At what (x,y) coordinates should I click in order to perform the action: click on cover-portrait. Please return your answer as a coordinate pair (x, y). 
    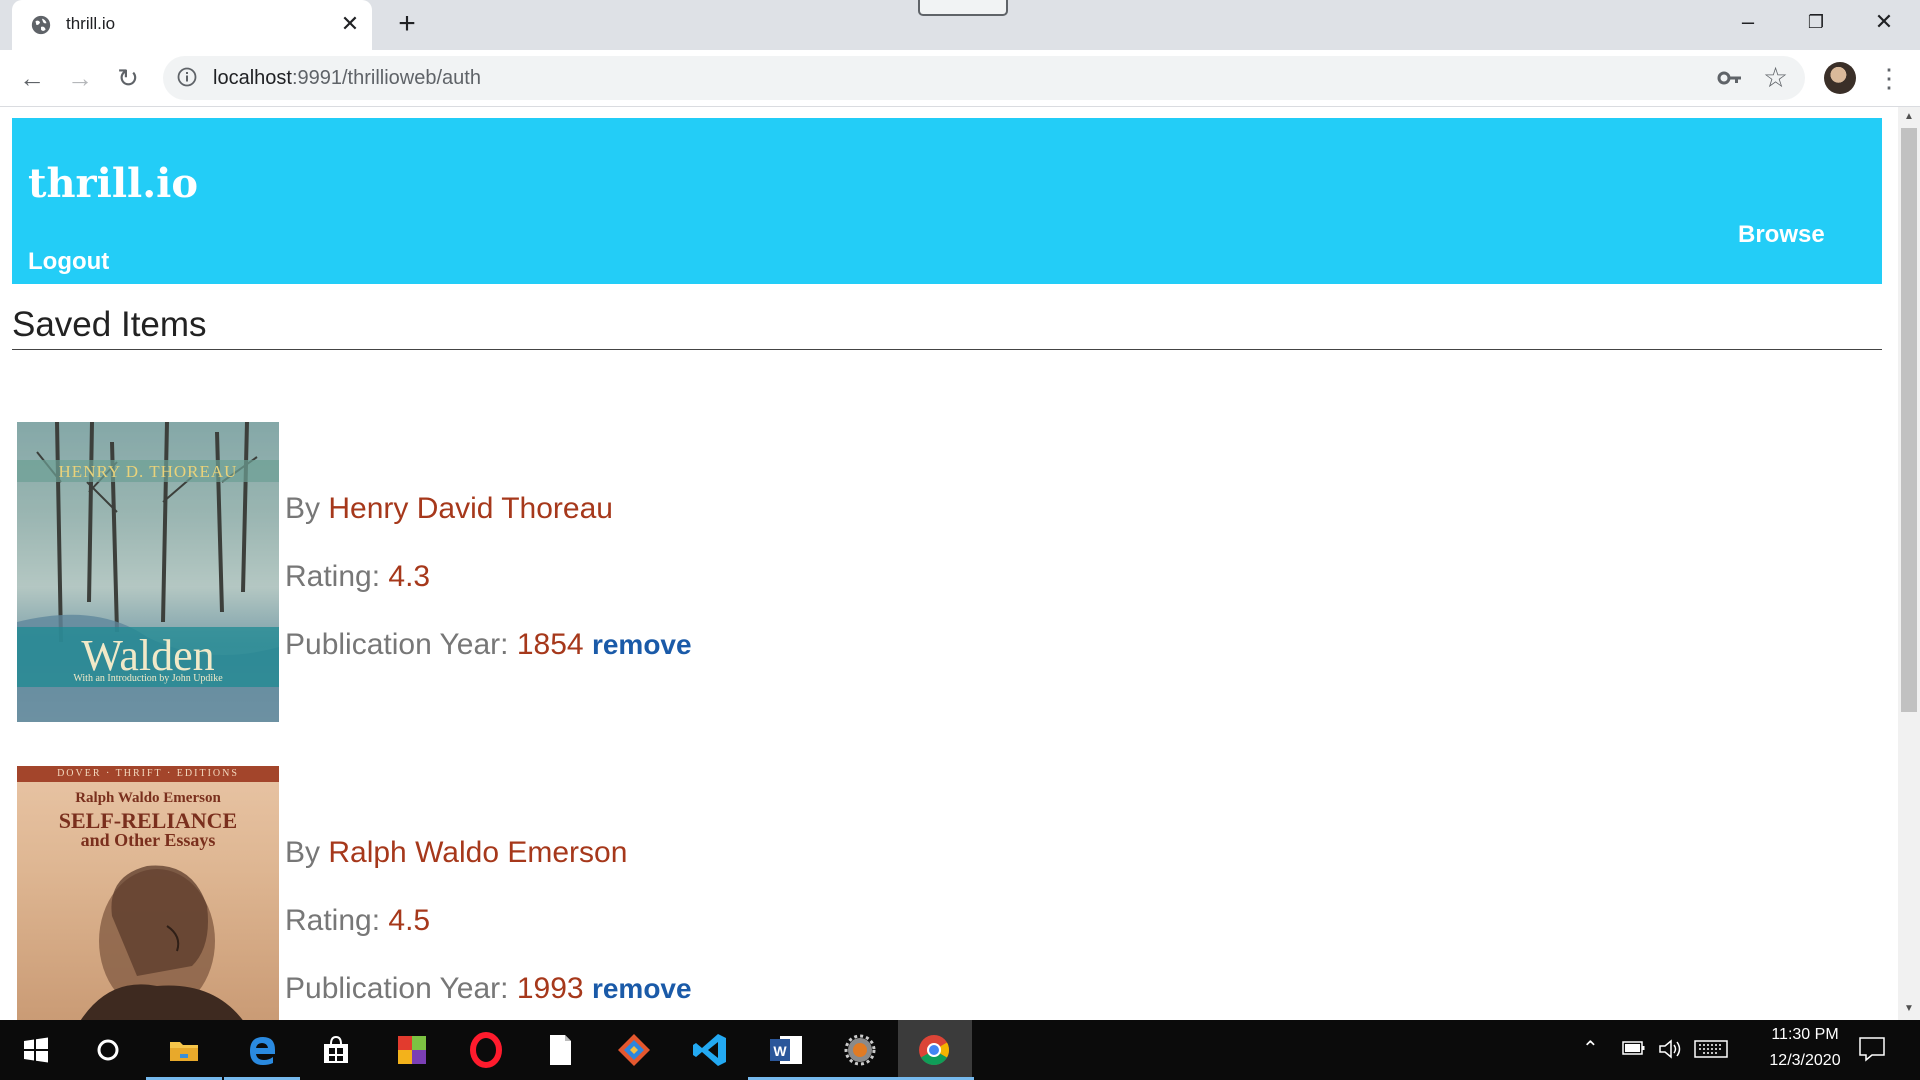
    Looking at the image, I should click on (161, 942).